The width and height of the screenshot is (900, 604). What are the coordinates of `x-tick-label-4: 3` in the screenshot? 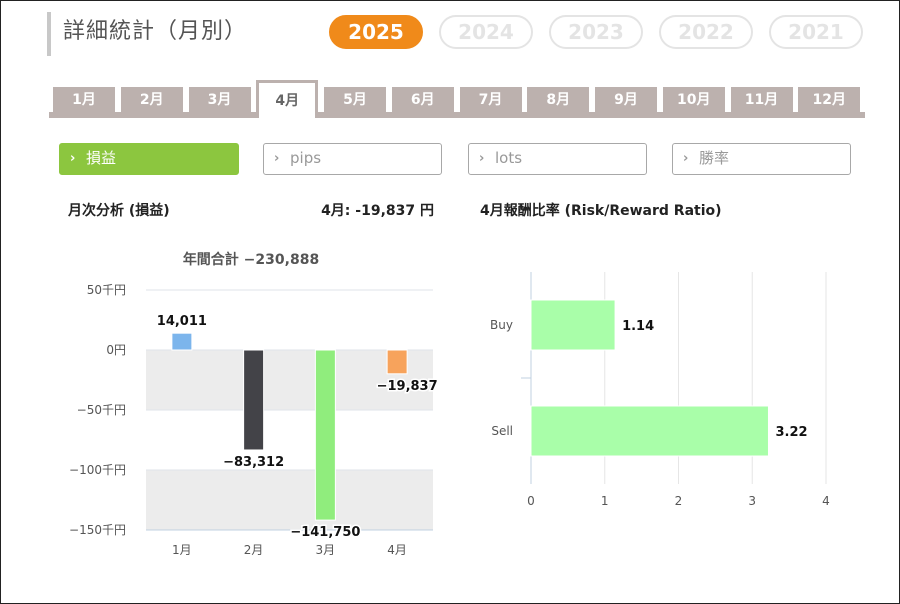 It's located at (752, 501).